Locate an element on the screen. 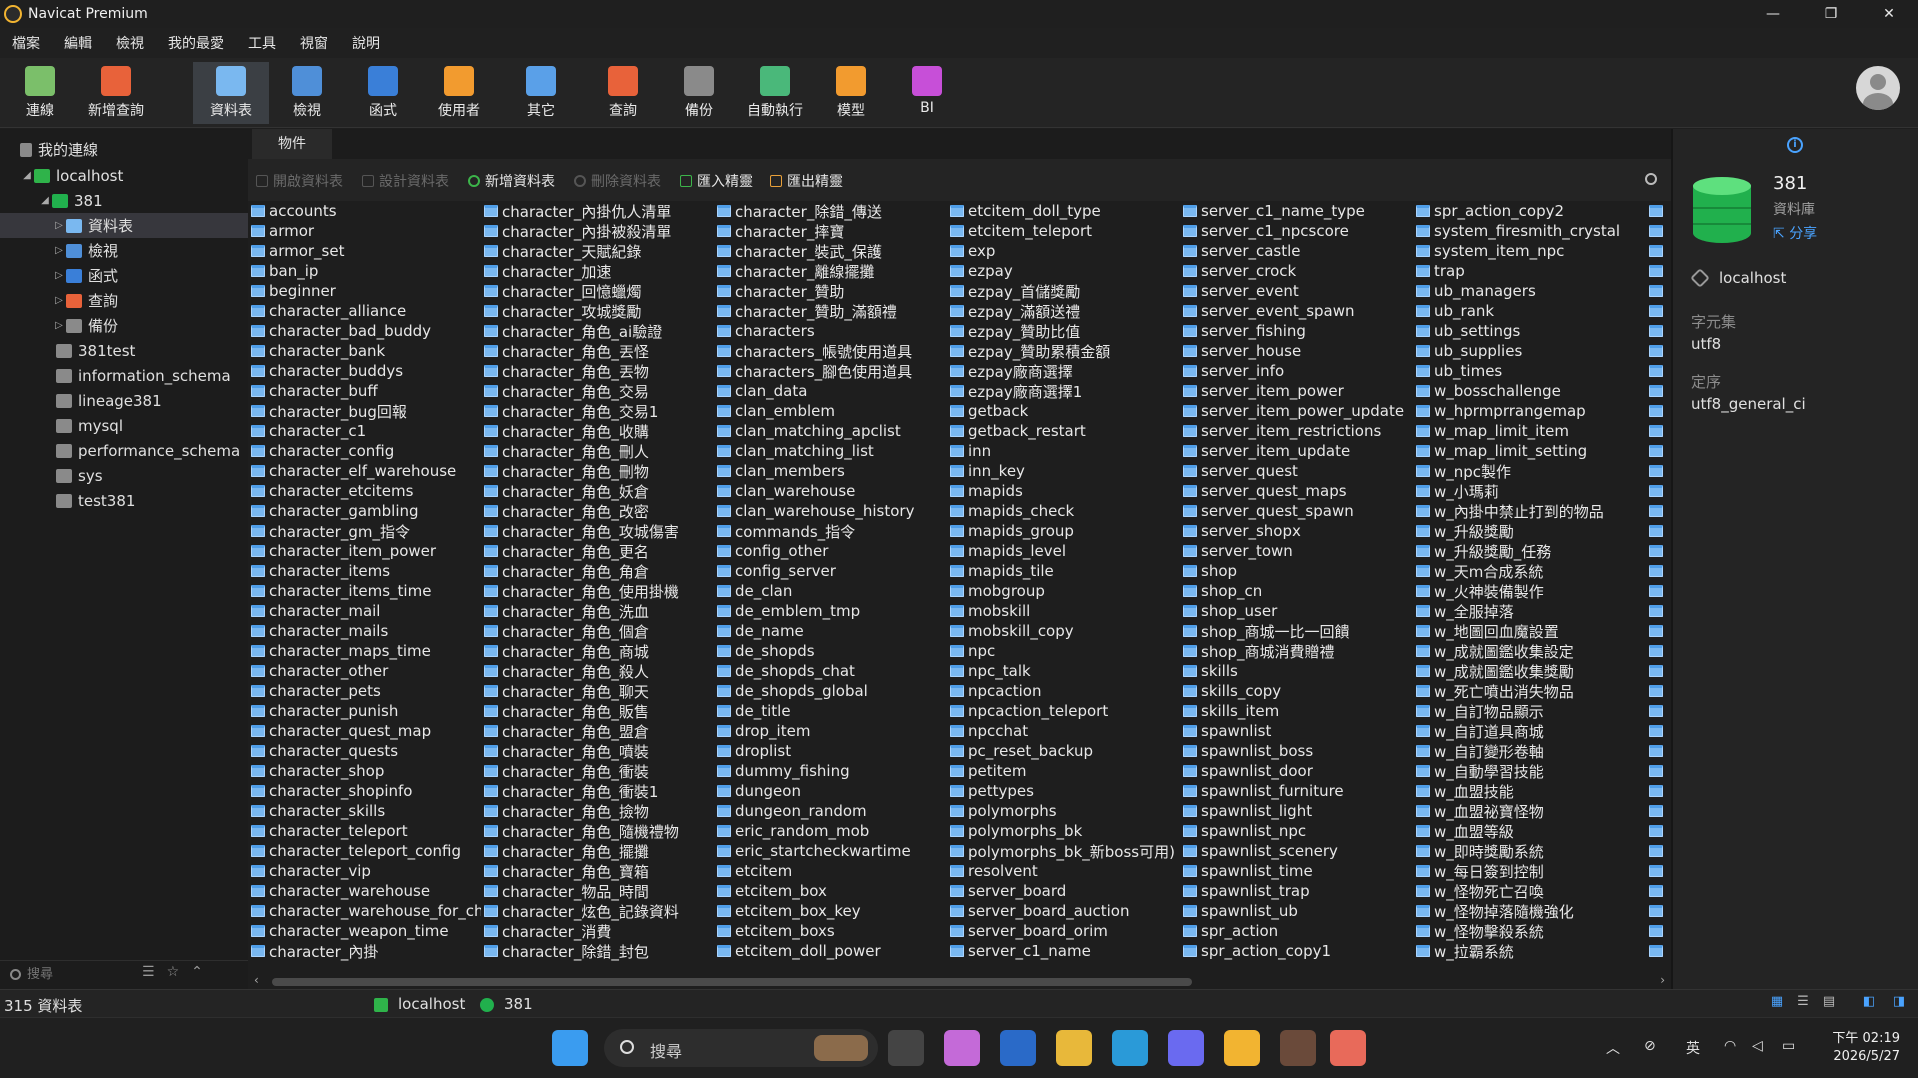  design-table-button: 設計資料表 is located at coordinates (405, 181).